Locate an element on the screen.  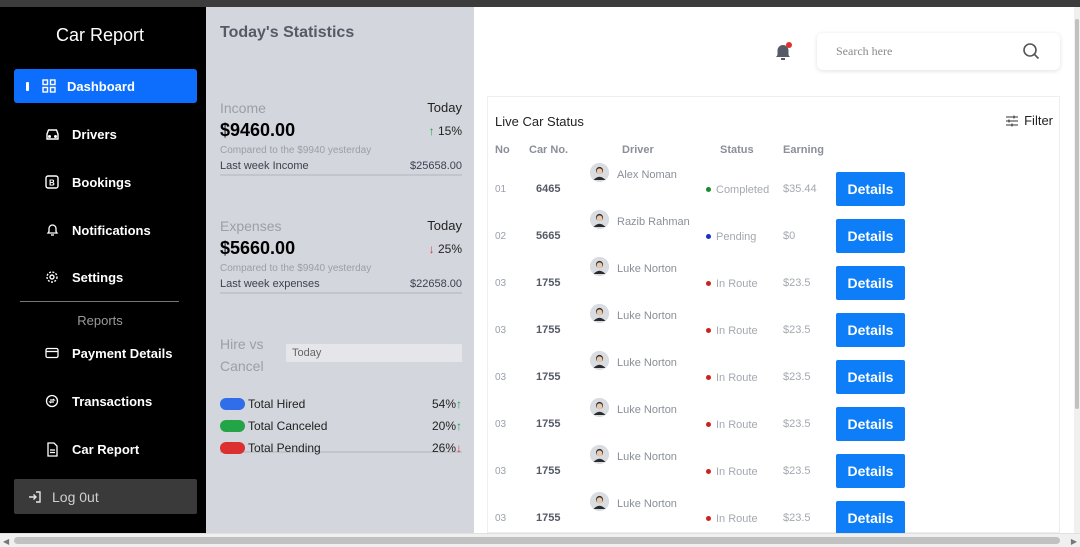
horizontal-scroll-thumb is located at coordinates (537, 540).